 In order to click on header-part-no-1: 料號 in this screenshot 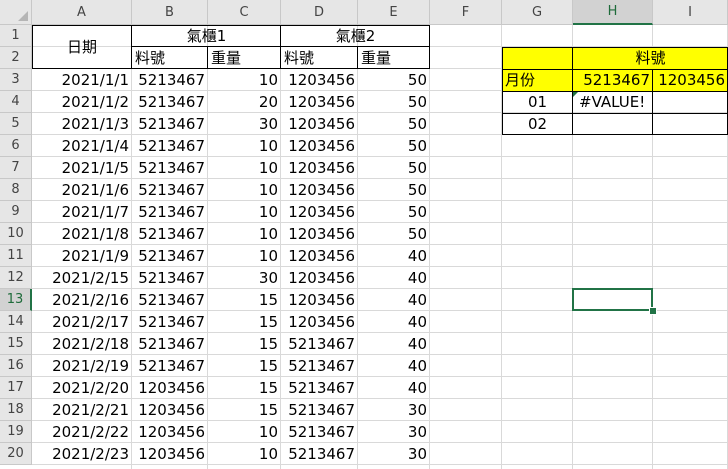, I will do `click(170, 58)`.